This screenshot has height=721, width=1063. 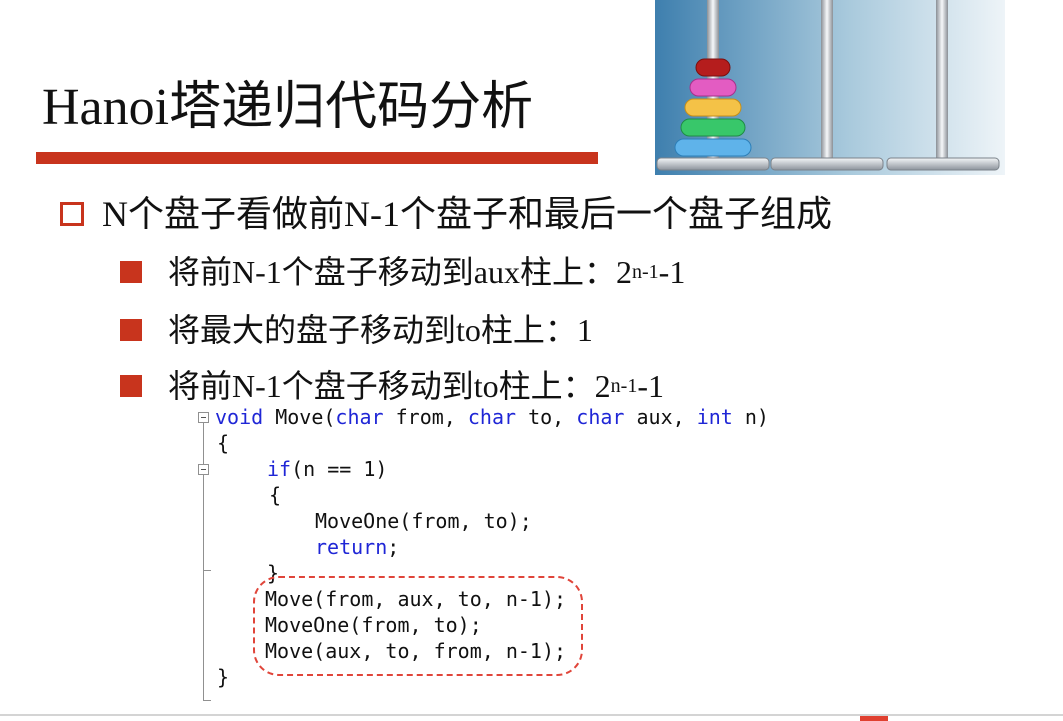 I want to click on bullet-level1-text: N个盘子看做前N-1个盘子和最后一个盘子组成, so click(x=467, y=214).